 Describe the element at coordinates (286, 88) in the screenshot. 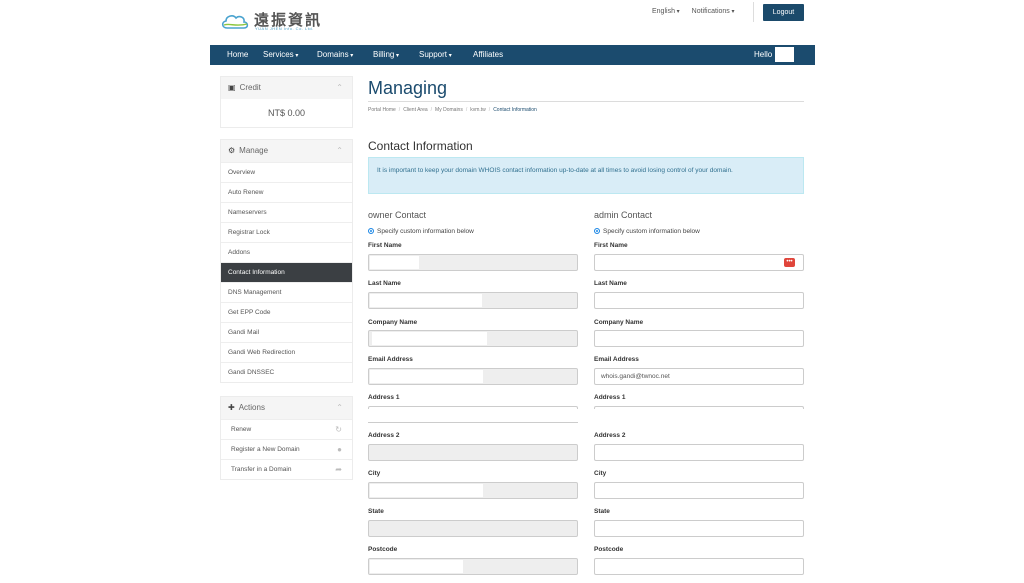

I see `credit-panel-header: ▣ Credit ⌃` at that location.